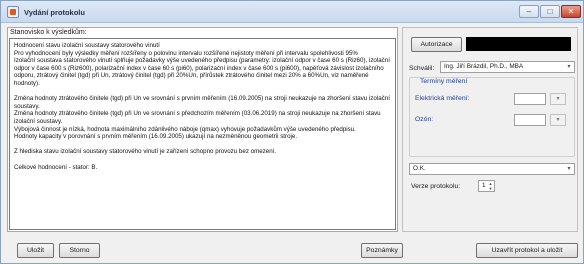  I want to click on elektricka-date-input, so click(530, 99).